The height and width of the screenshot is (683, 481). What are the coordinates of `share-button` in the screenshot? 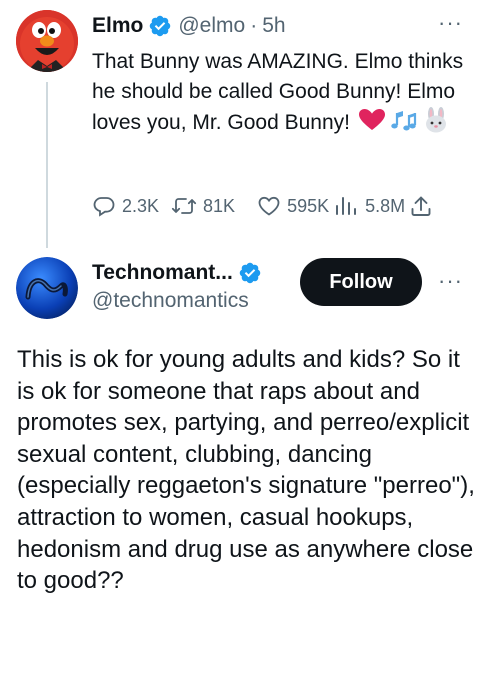 It's located at (421, 206).